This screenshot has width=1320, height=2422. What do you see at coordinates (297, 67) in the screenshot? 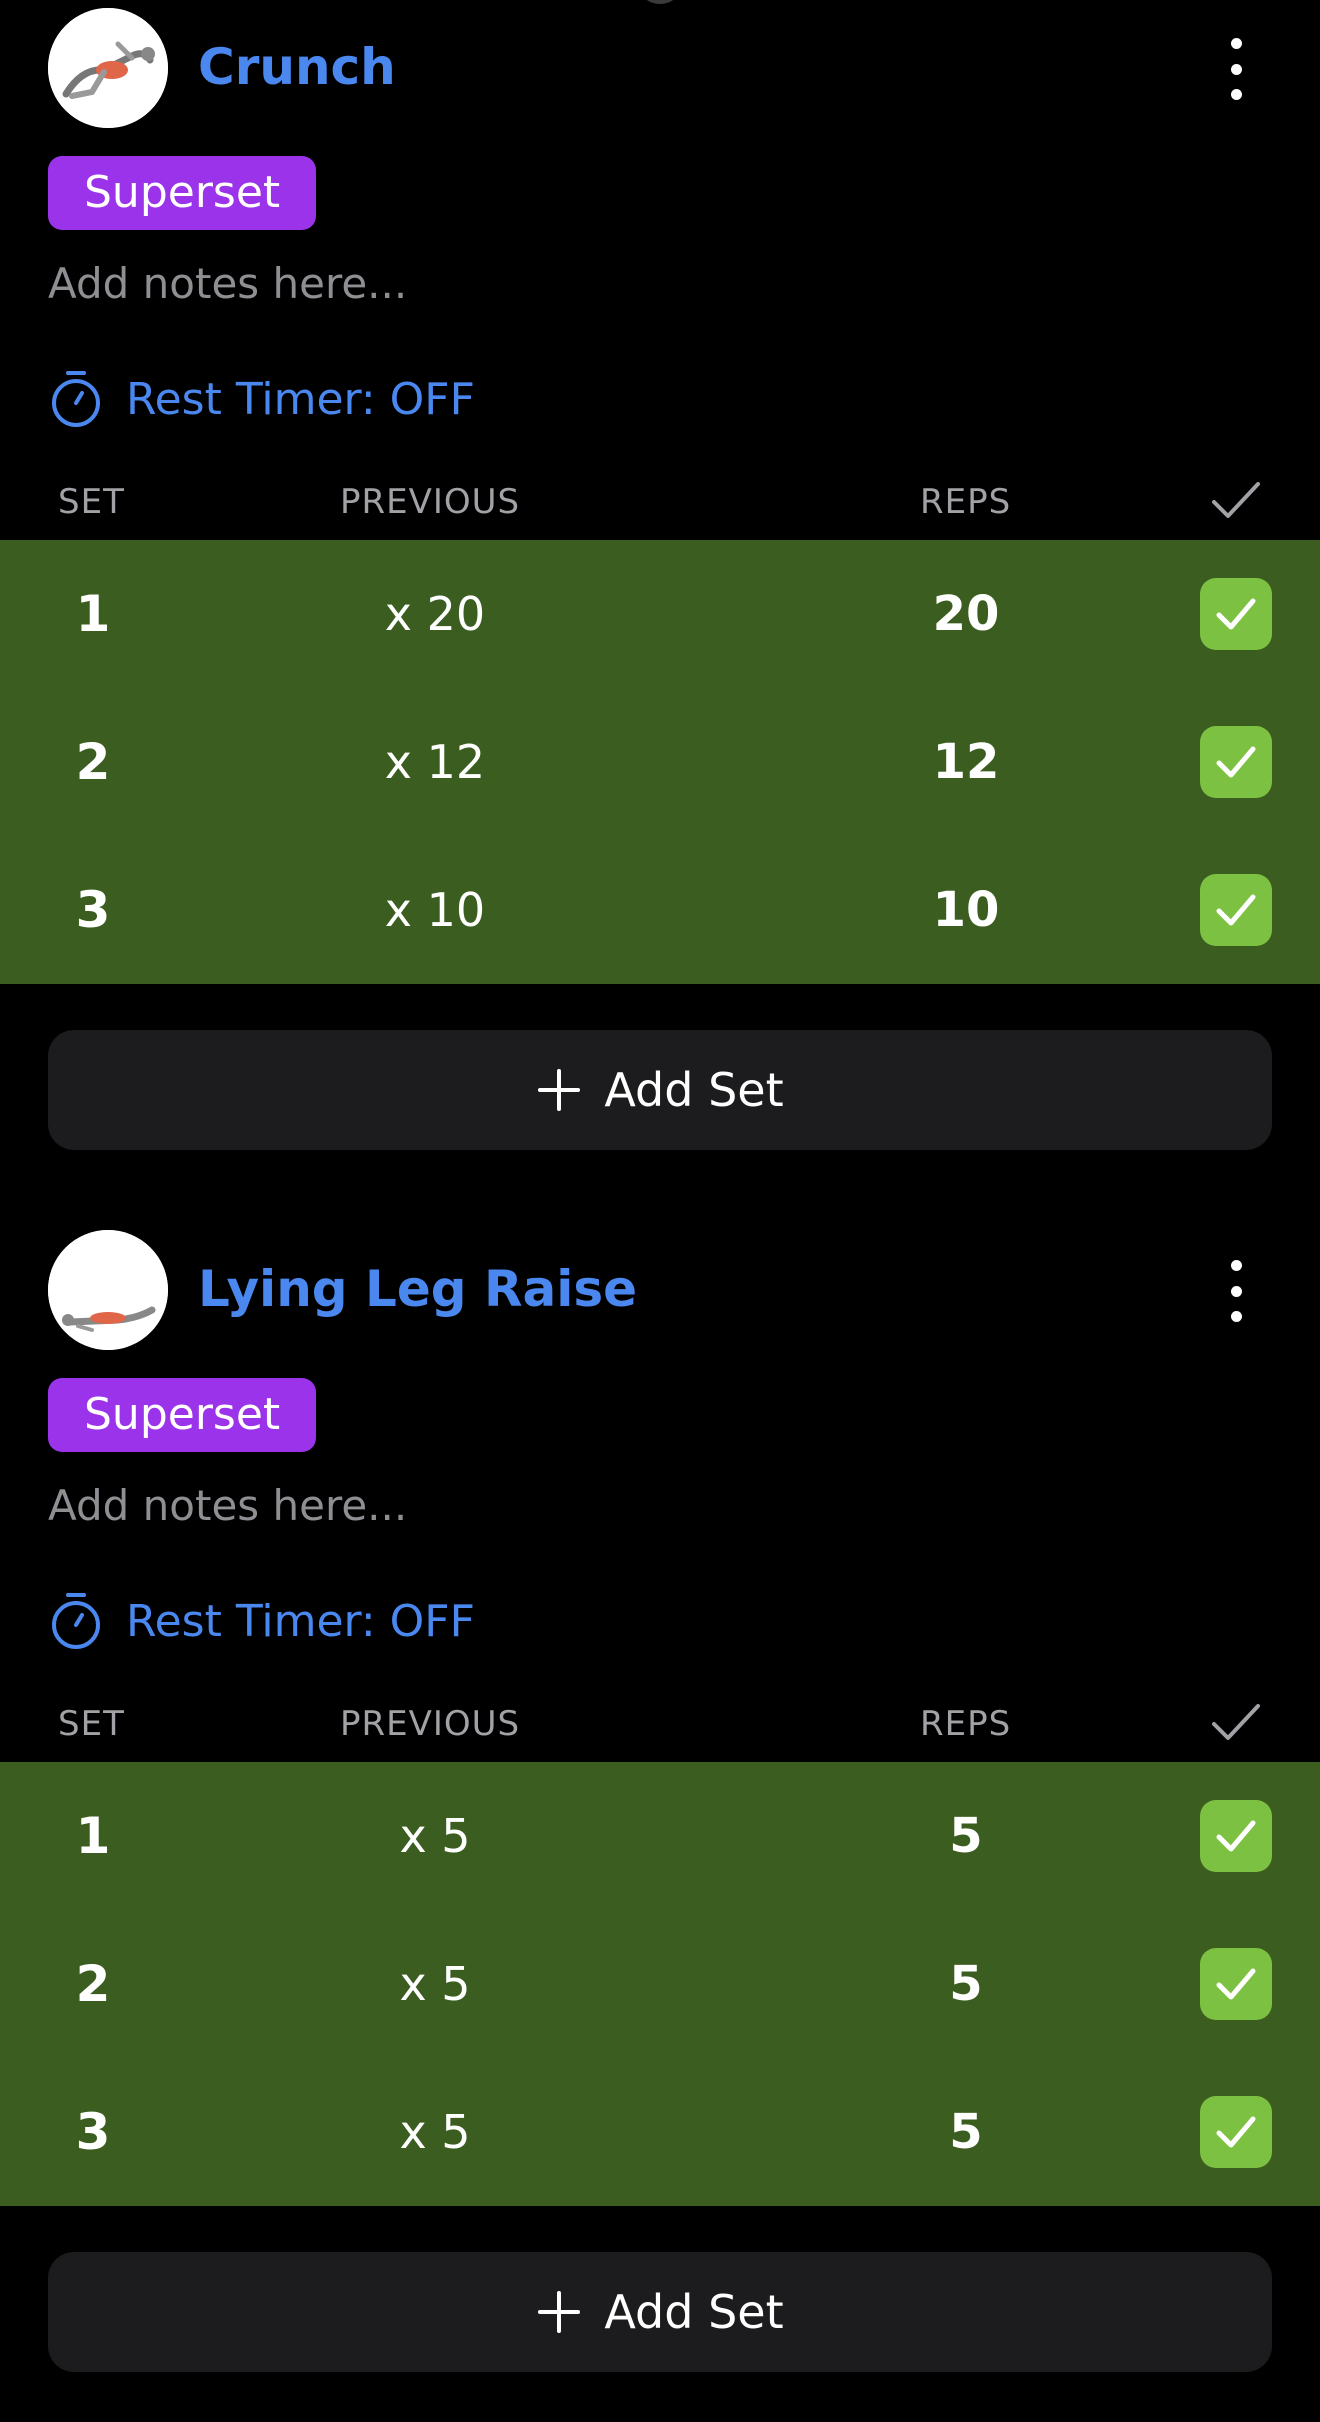
I see `exercise-name: Crunch` at bounding box center [297, 67].